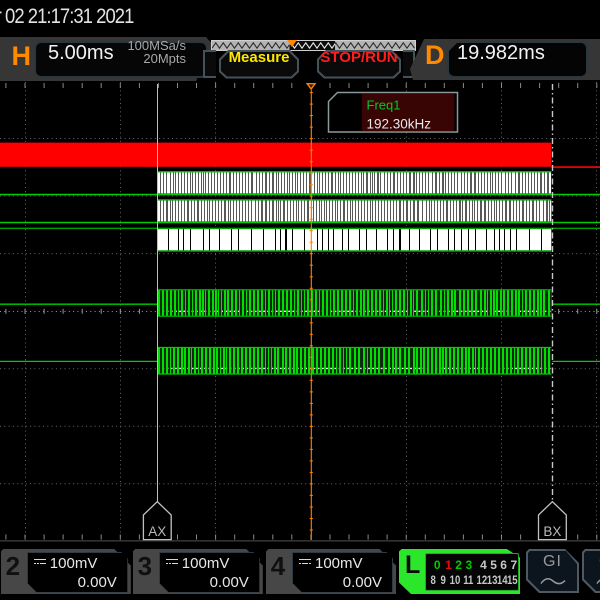 This screenshot has height=600, width=600. What do you see at coordinates (157, 531) in the screenshot?
I see `svg-text: AX` at bounding box center [157, 531].